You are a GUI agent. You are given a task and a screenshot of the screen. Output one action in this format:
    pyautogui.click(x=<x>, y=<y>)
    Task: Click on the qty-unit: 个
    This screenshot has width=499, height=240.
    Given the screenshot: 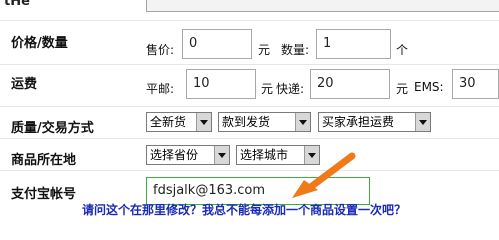 What is the action you would take?
    pyautogui.click(x=402, y=50)
    